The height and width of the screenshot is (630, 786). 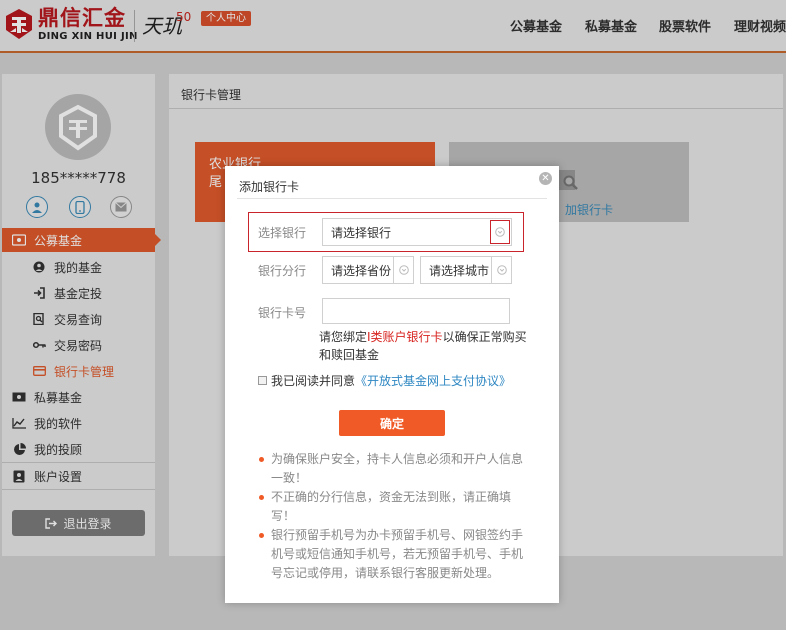 What do you see at coordinates (392, 423) in the screenshot?
I see `confirm-button: 确定` at bounding box center [392, 423].